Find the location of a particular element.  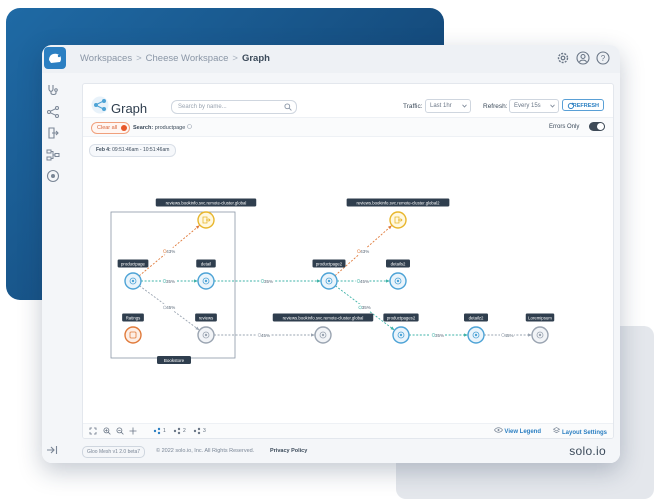

gateway-icon is located at coordinates (53, 133).